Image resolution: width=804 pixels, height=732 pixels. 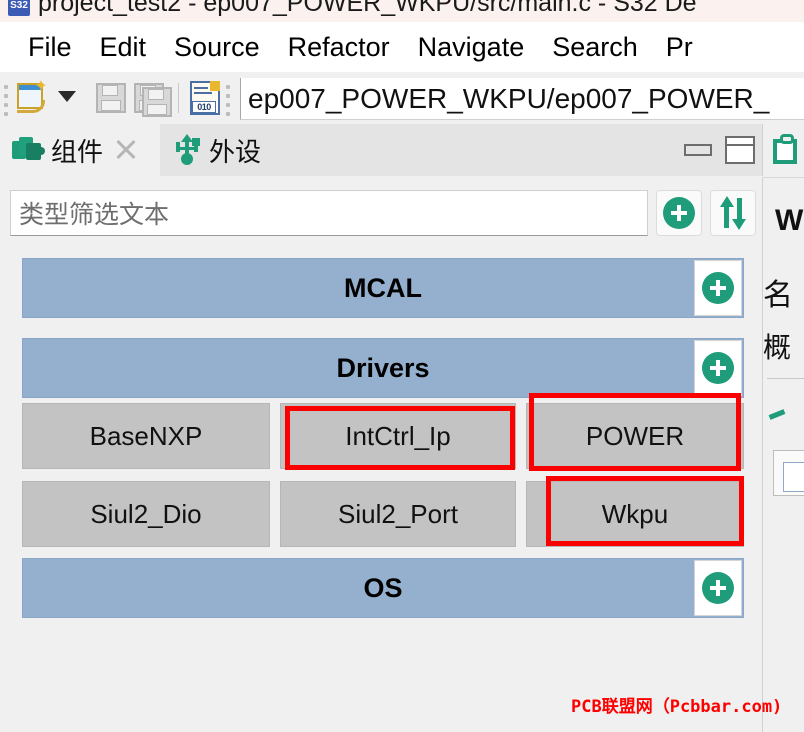 I want to click on menu-item-refactor: Refactor, so click(x=339, y=47).